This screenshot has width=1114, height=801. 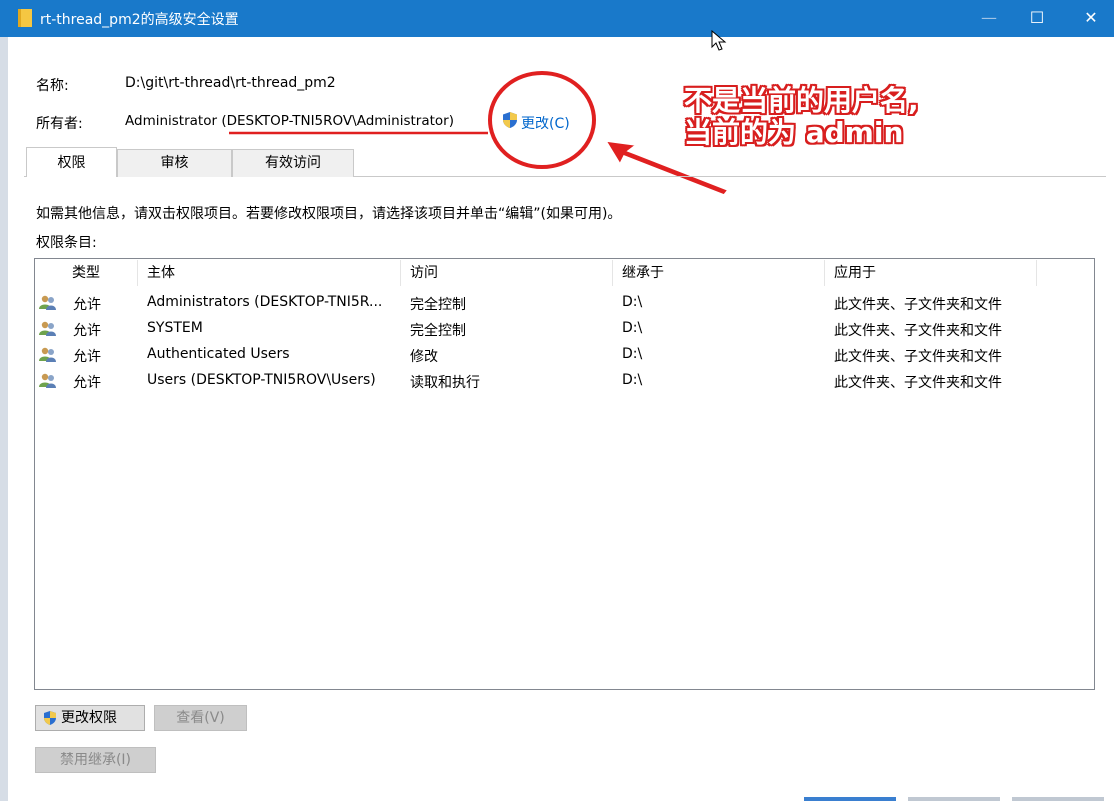 I want to click on cancel-button-edge, so click(x=954, y=799).